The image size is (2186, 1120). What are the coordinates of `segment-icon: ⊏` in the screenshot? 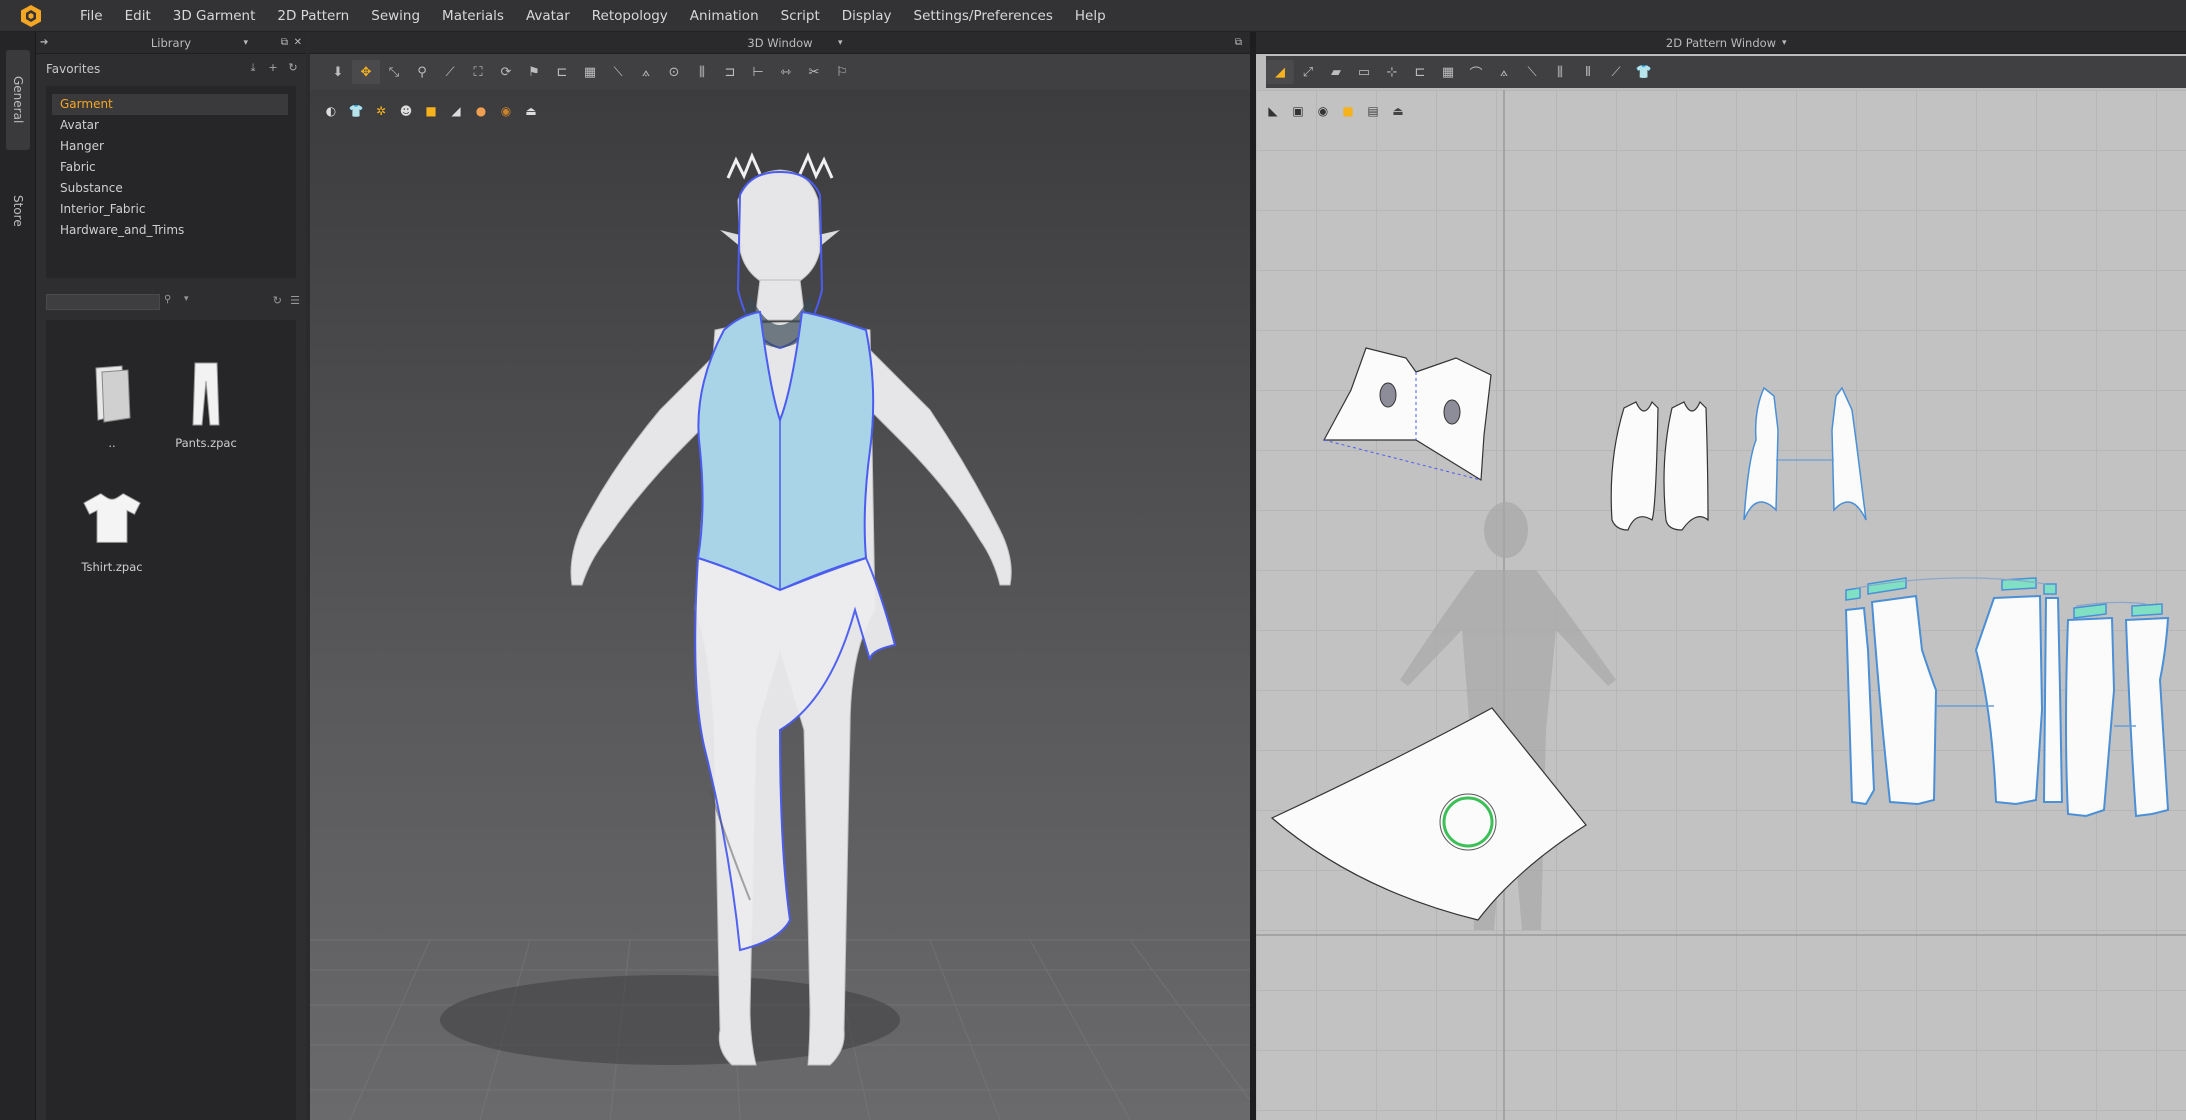 It's located at (562, 72).